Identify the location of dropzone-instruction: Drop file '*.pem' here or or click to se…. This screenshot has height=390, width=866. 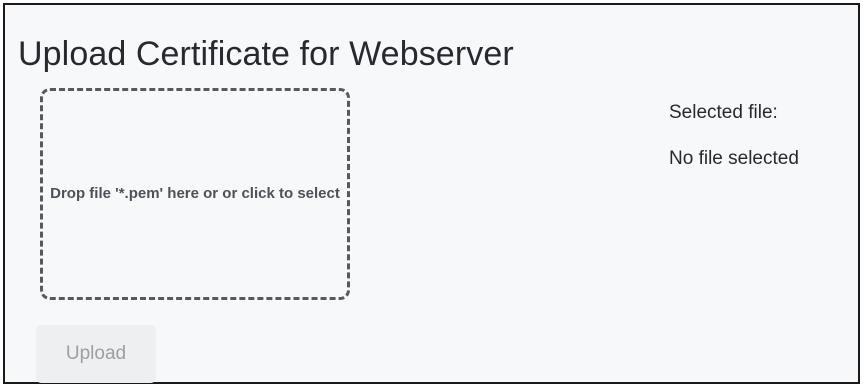
(195, 193).